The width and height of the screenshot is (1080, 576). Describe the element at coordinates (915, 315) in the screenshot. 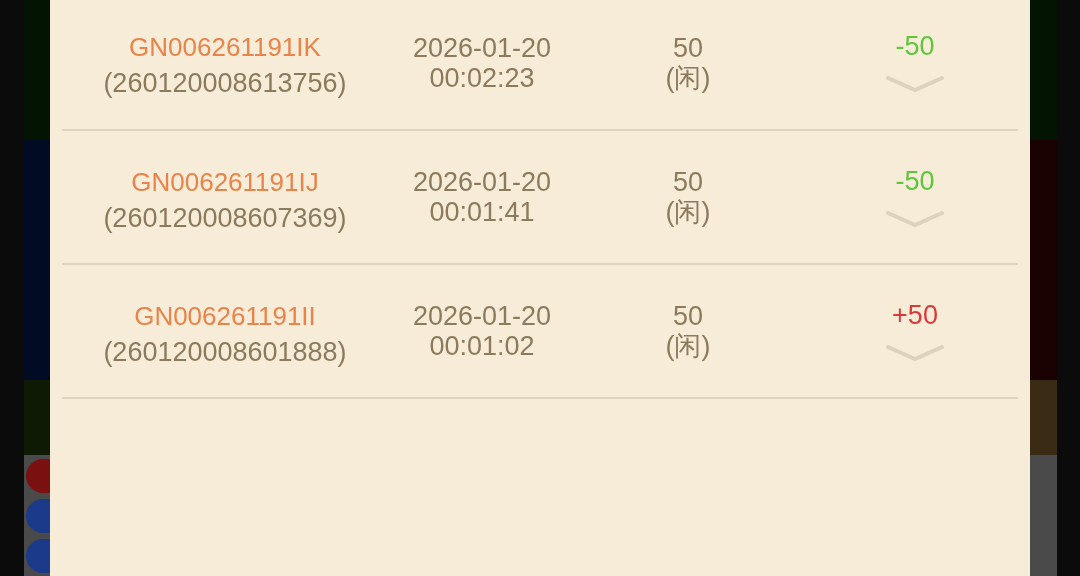

I see `result-amount: +50` at that location.